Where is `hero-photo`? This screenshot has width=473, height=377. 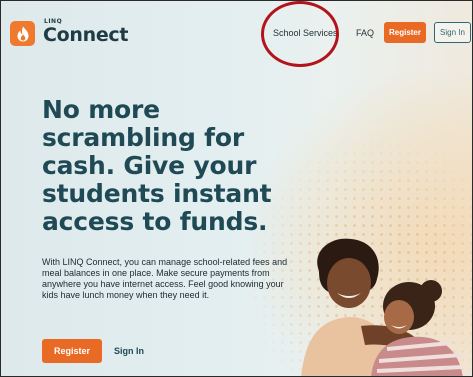
hero-photo is located at coordinates (382, 307).